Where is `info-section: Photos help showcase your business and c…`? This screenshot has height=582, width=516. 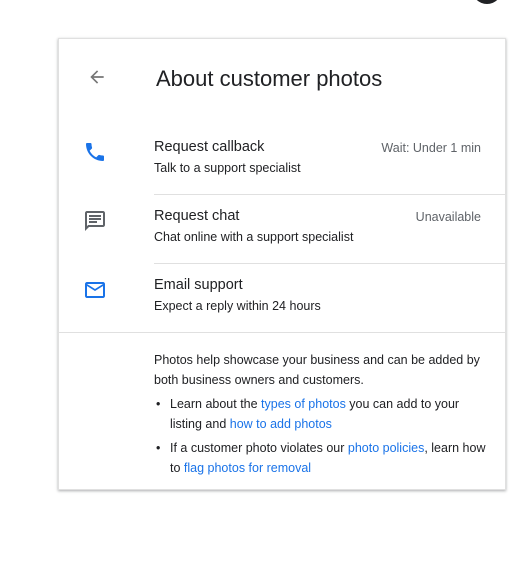
info-section: Photos help showcase your business and c… is located at coordinates (324, 414).